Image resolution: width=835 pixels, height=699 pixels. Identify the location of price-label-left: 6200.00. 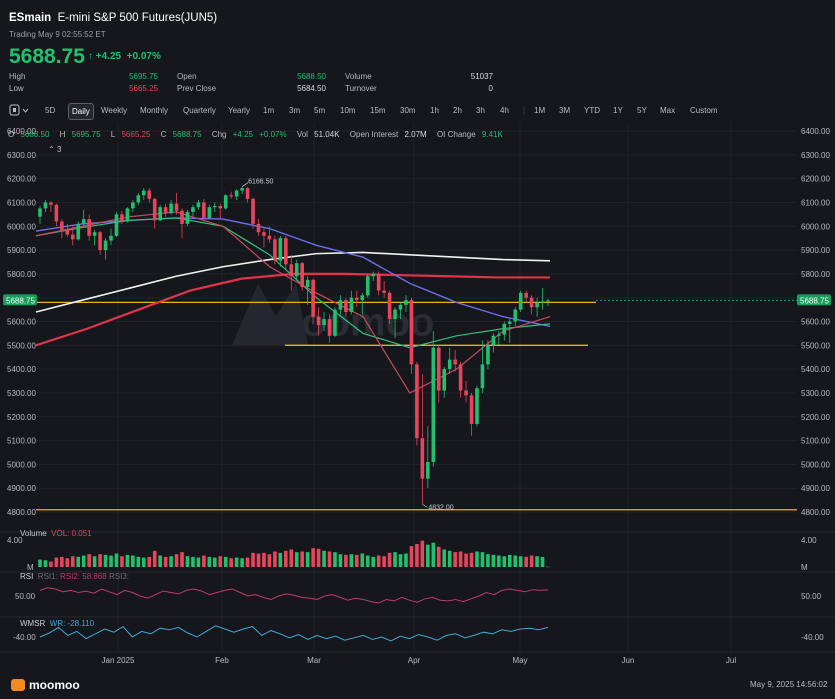
(21, 179).